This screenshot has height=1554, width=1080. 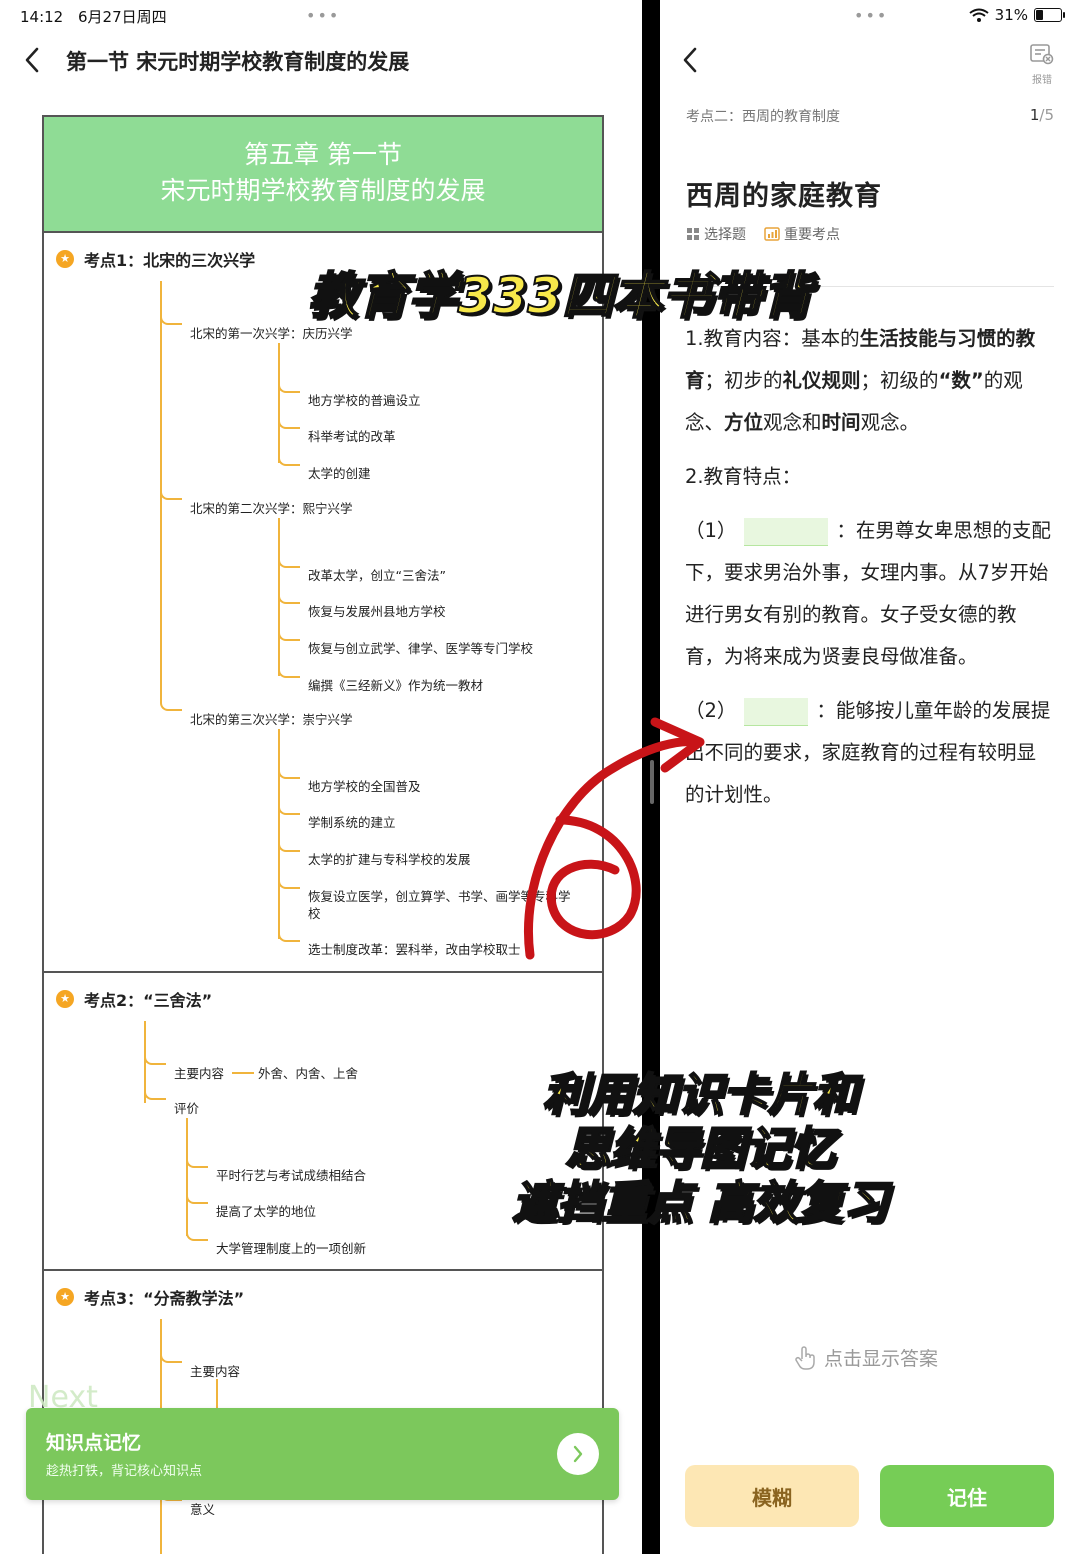 I want to click on fuzzy-button: 模糊, so click(x=772, y=1496).